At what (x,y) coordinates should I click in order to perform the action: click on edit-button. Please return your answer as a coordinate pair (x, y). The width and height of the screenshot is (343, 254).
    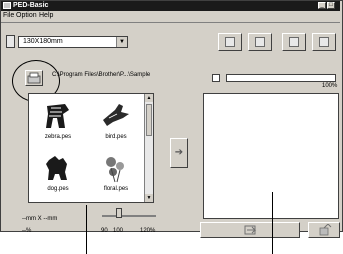
    Looking at the image, I should click on (260, 42).